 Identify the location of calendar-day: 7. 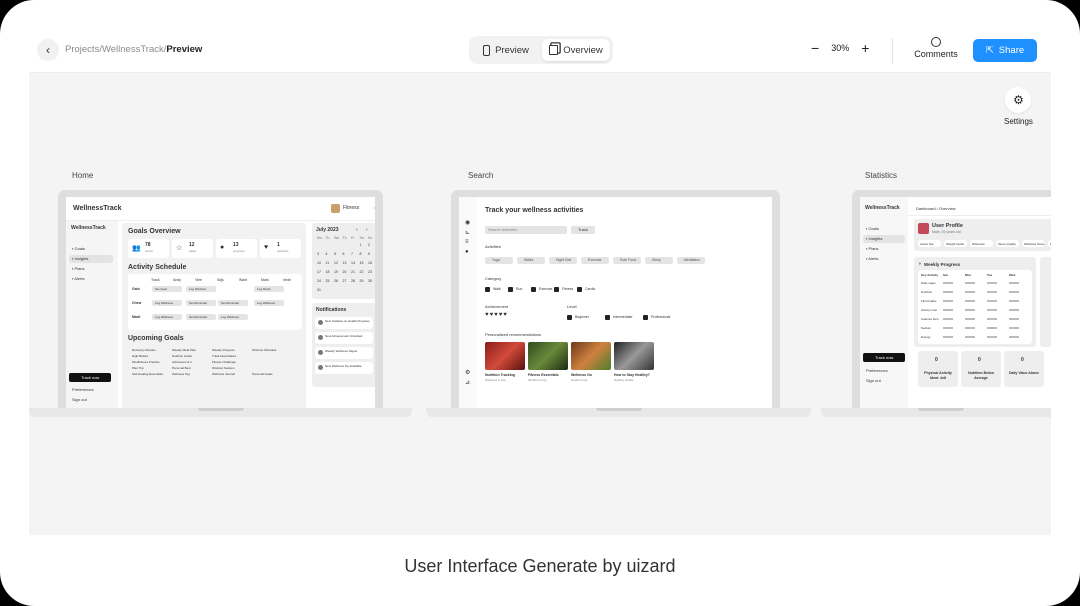
(352, 254).